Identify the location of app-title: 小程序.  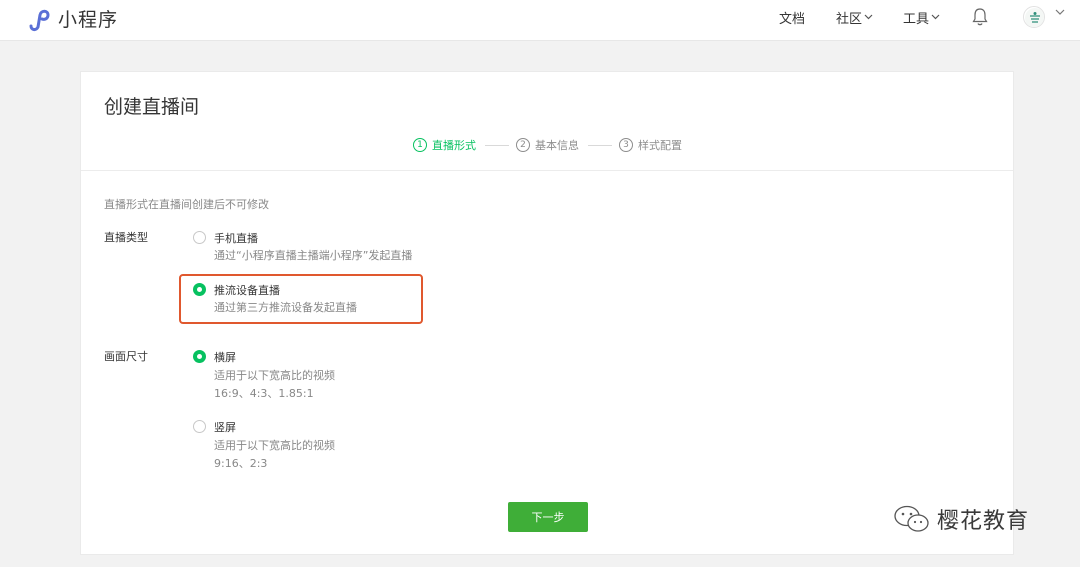
(88, 20).